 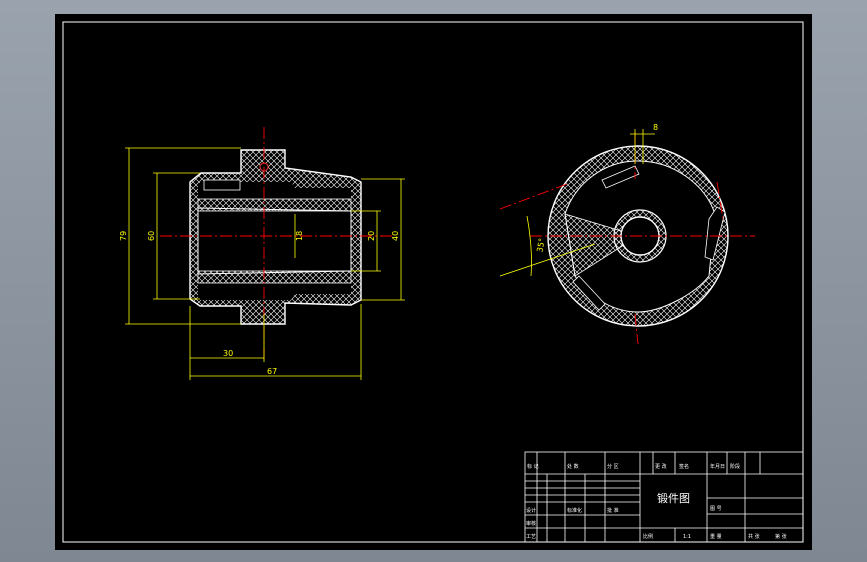 What do you see at coordinates (533, 466) in the screenshot?
I see `tb-row1-0: 标 记` at bounding box center [533, 466].